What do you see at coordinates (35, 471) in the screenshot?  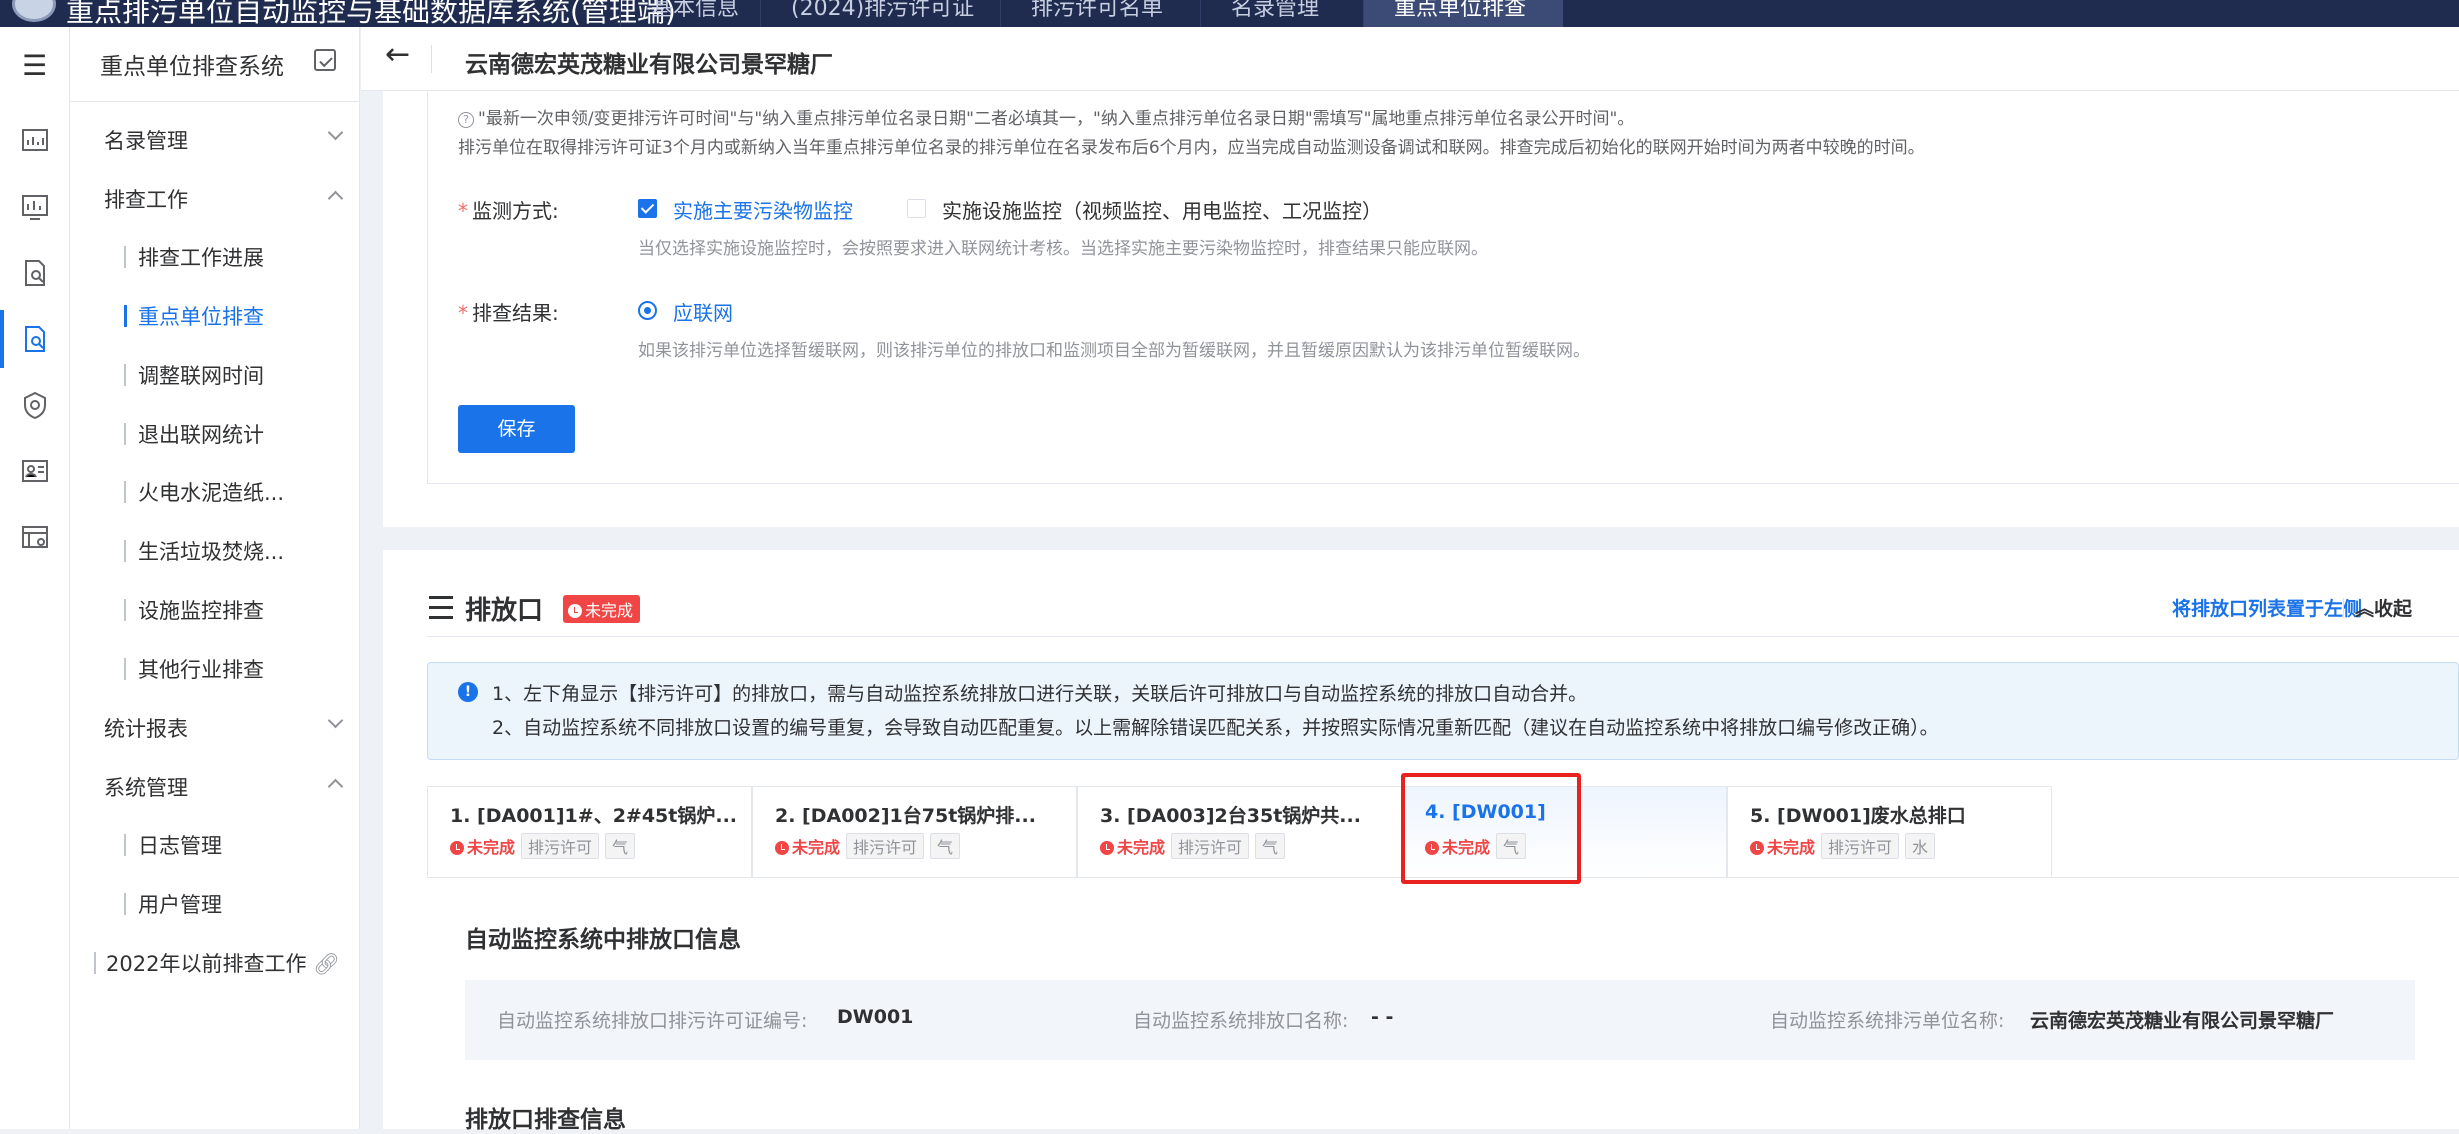 I see `id-card-icon` at bounding box center [35, 471].